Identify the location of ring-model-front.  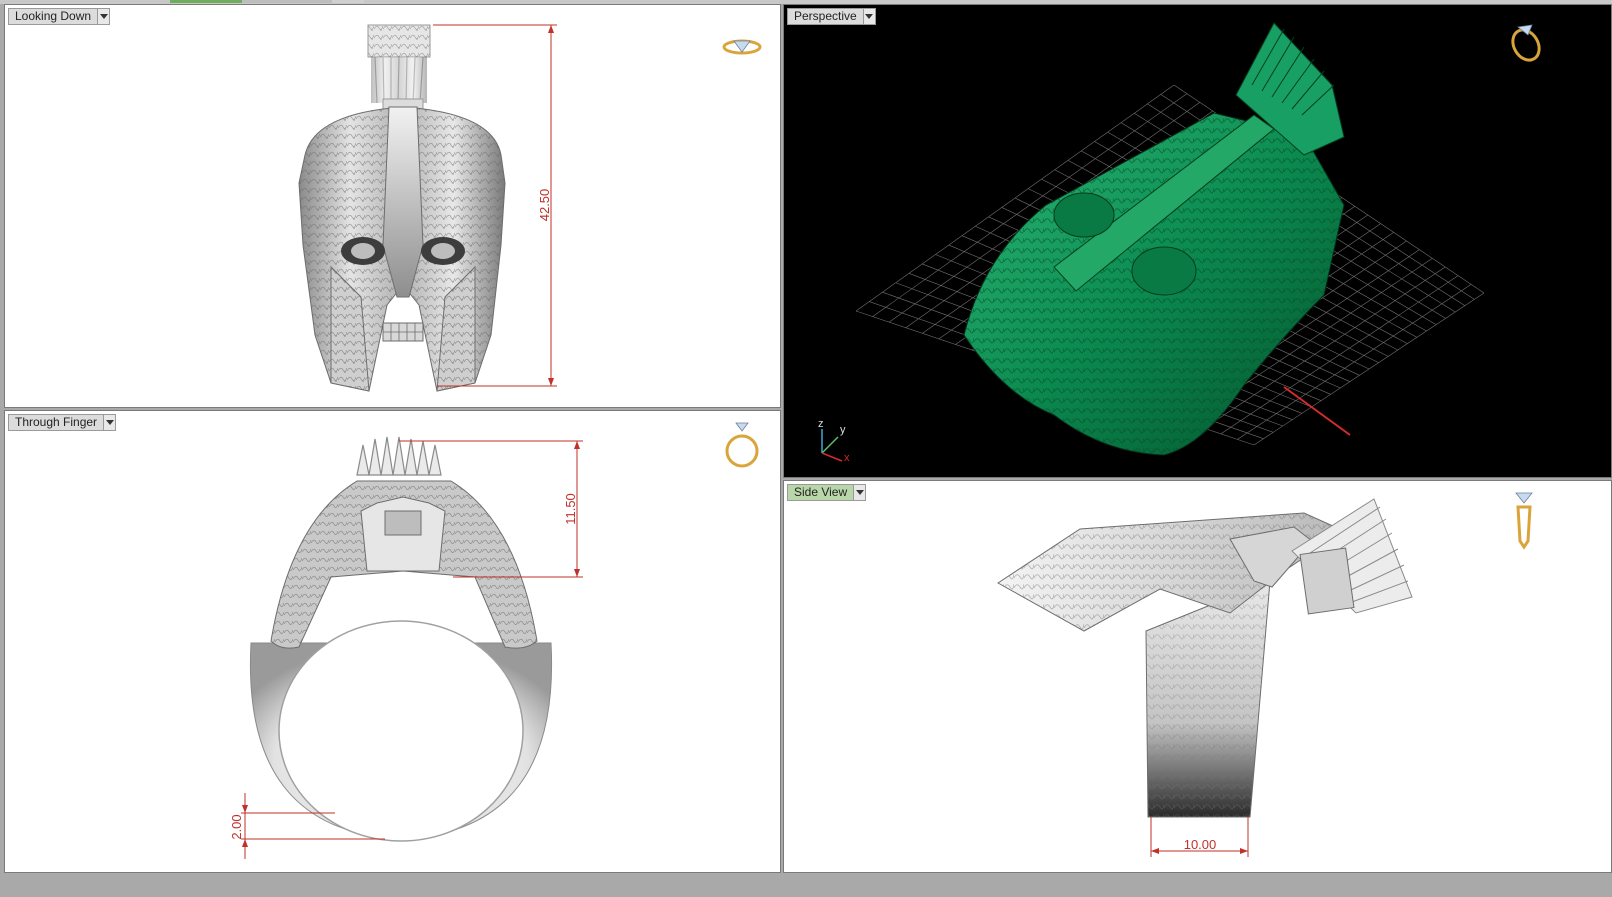
(401, 639).